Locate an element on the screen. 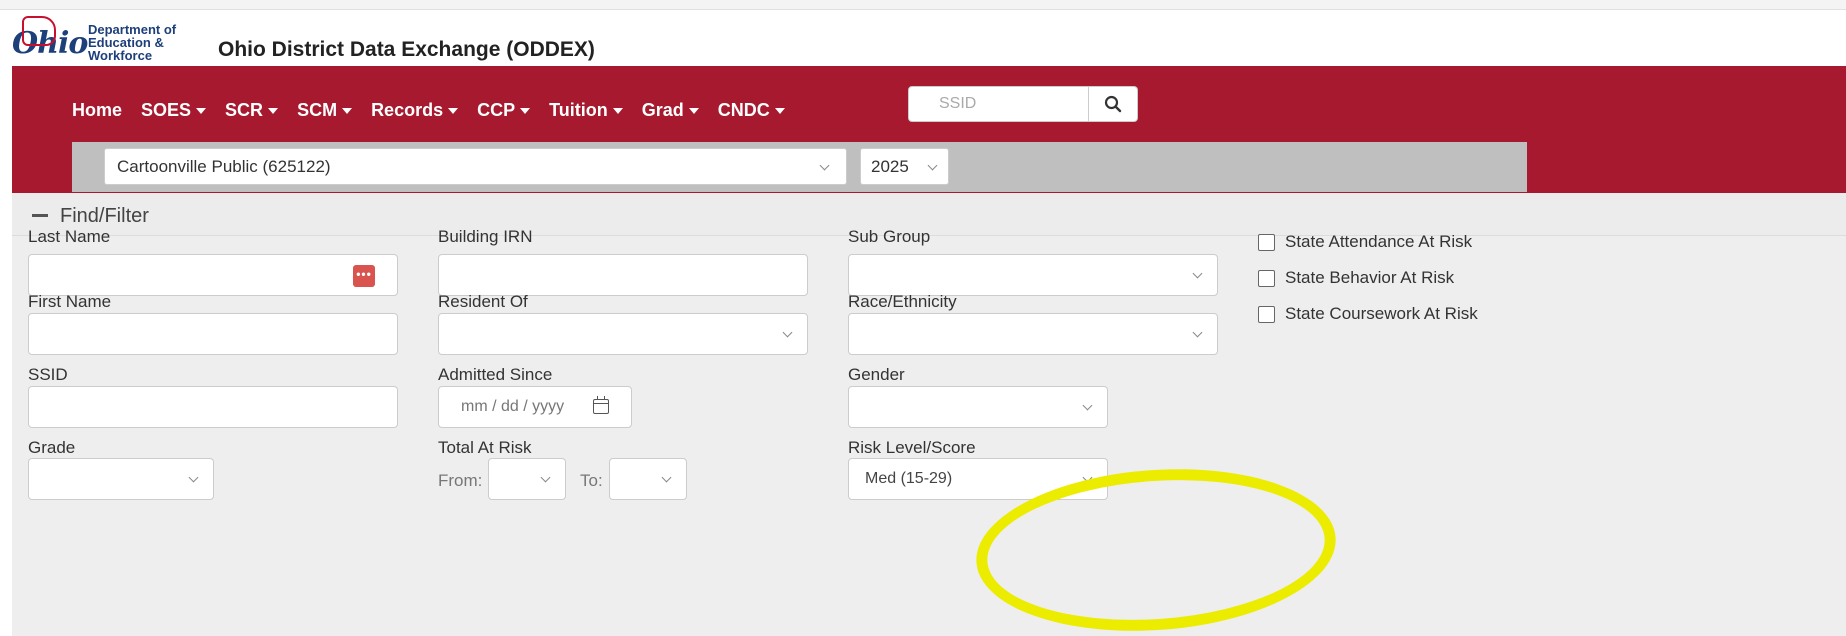  nav-item-ccp: CCP is located at coordinates (504, 110).